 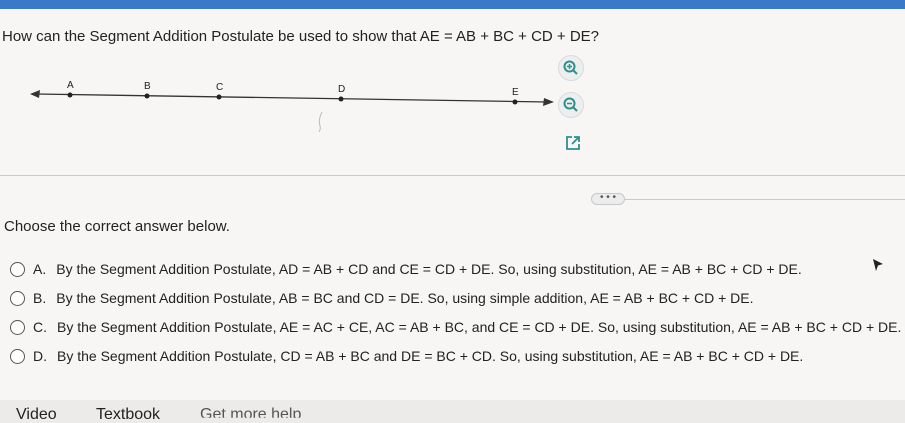 I want to click on label-a: A, so click(x=70, y=85).